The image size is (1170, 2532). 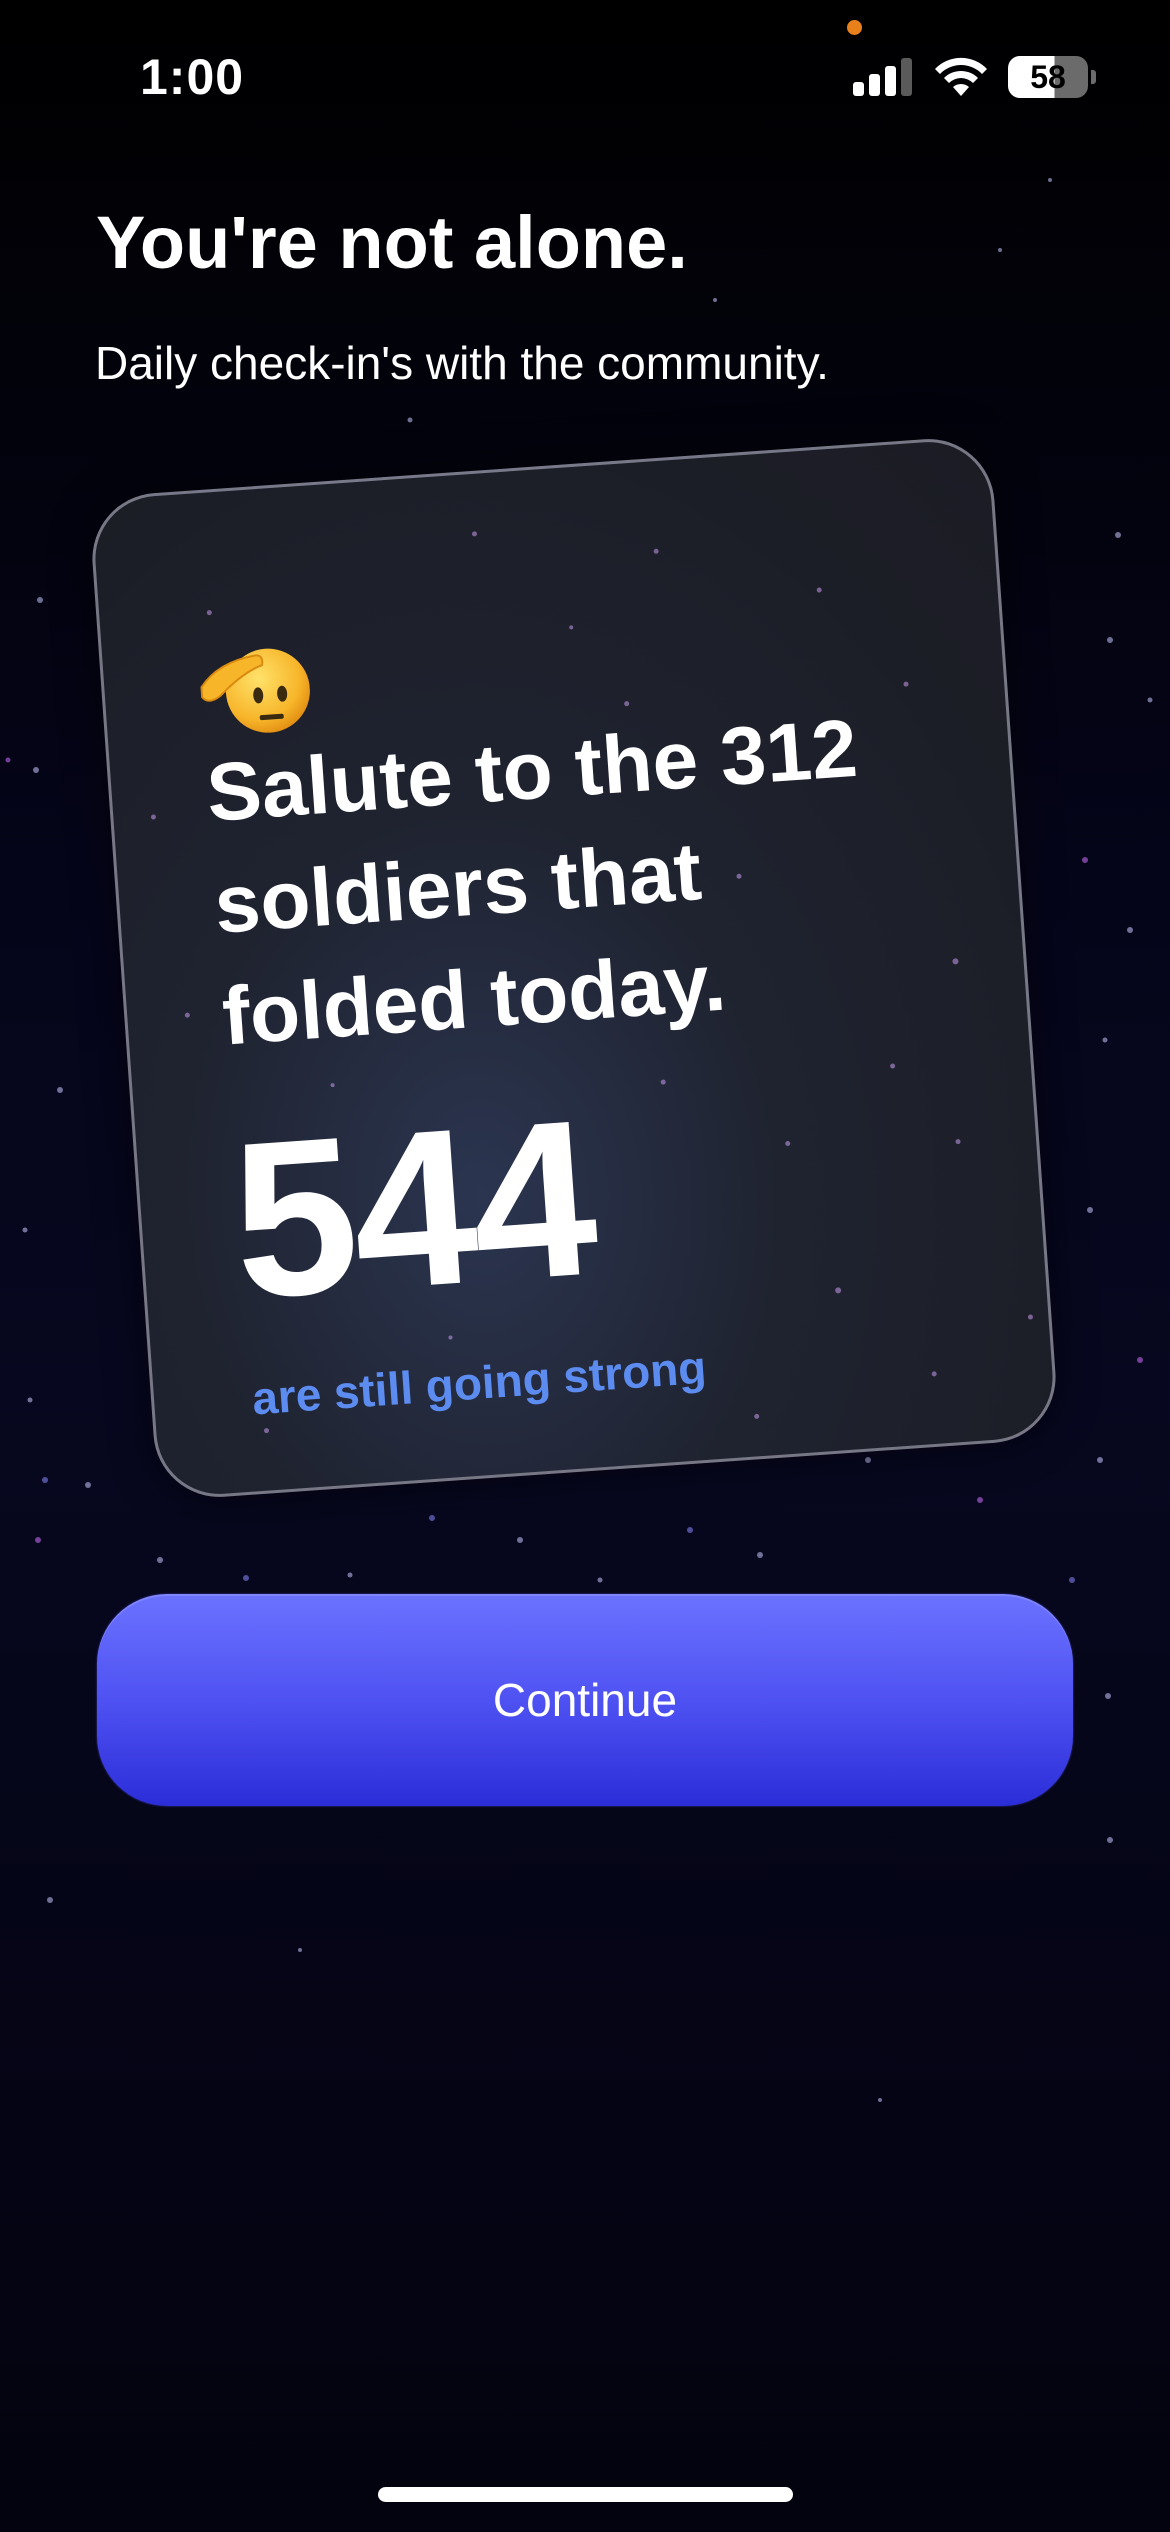 What do you see at coordinates (585, 2494) in the screenshot?
I see `home-indicator` at bounding box center [585, 2494].